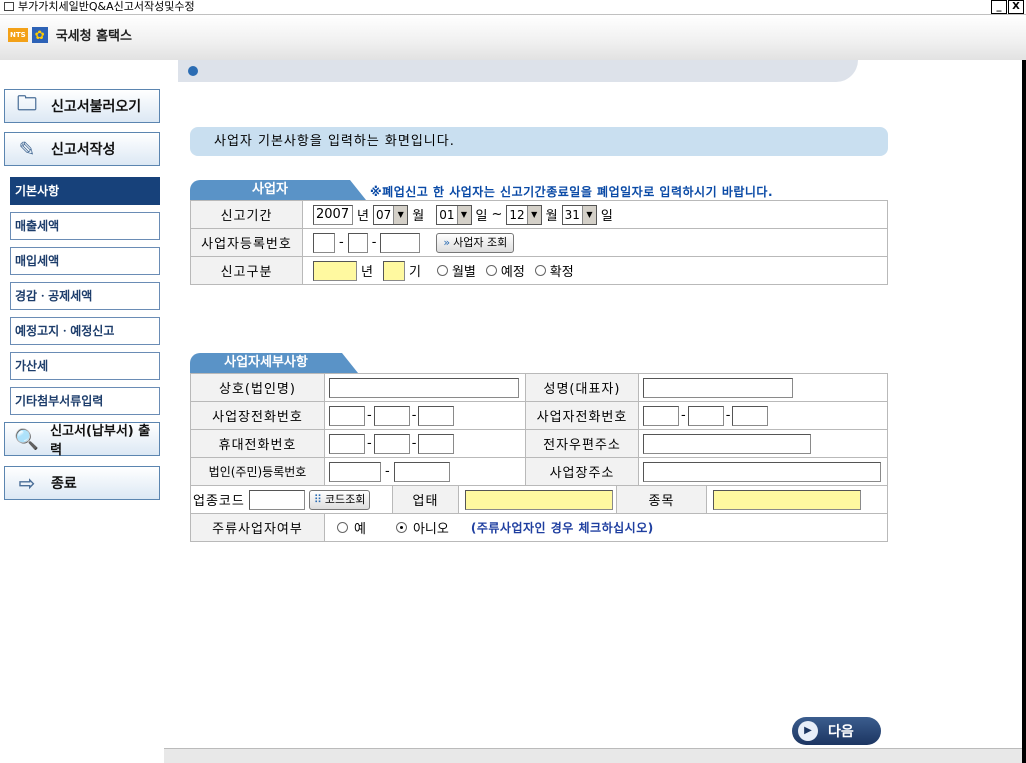 The image size is (1026, 763). What do you see at coordinates (345, 499) in the screenshot?
I see `code-lookup-label: 코드조회` at bounding box center [345, 499].